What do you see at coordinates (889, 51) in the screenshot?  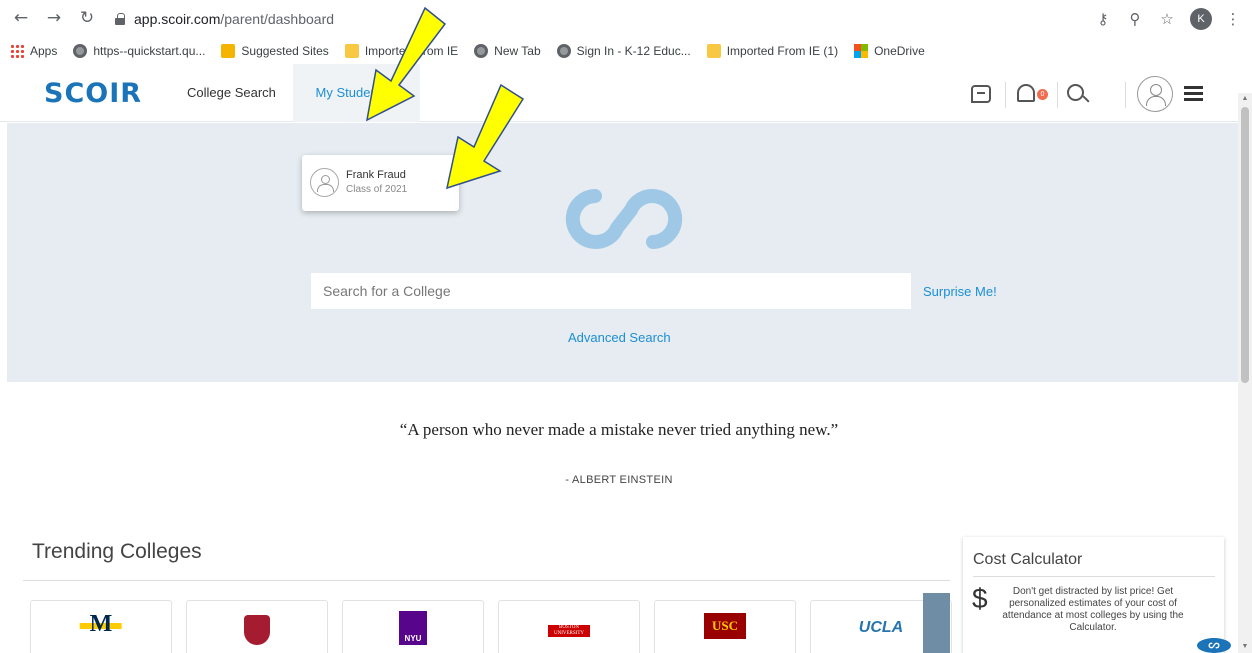 I see `bookmark-onedrive: OneDrive` at bounding box center [889, 51].